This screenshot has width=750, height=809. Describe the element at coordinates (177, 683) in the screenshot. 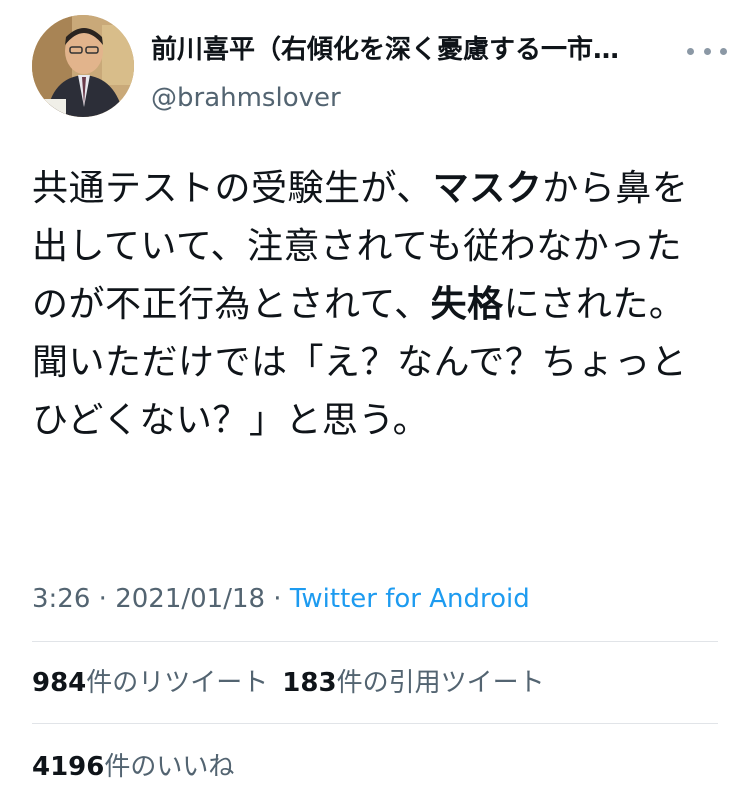

I see `retweets-label: 件のリツイート` at that location.